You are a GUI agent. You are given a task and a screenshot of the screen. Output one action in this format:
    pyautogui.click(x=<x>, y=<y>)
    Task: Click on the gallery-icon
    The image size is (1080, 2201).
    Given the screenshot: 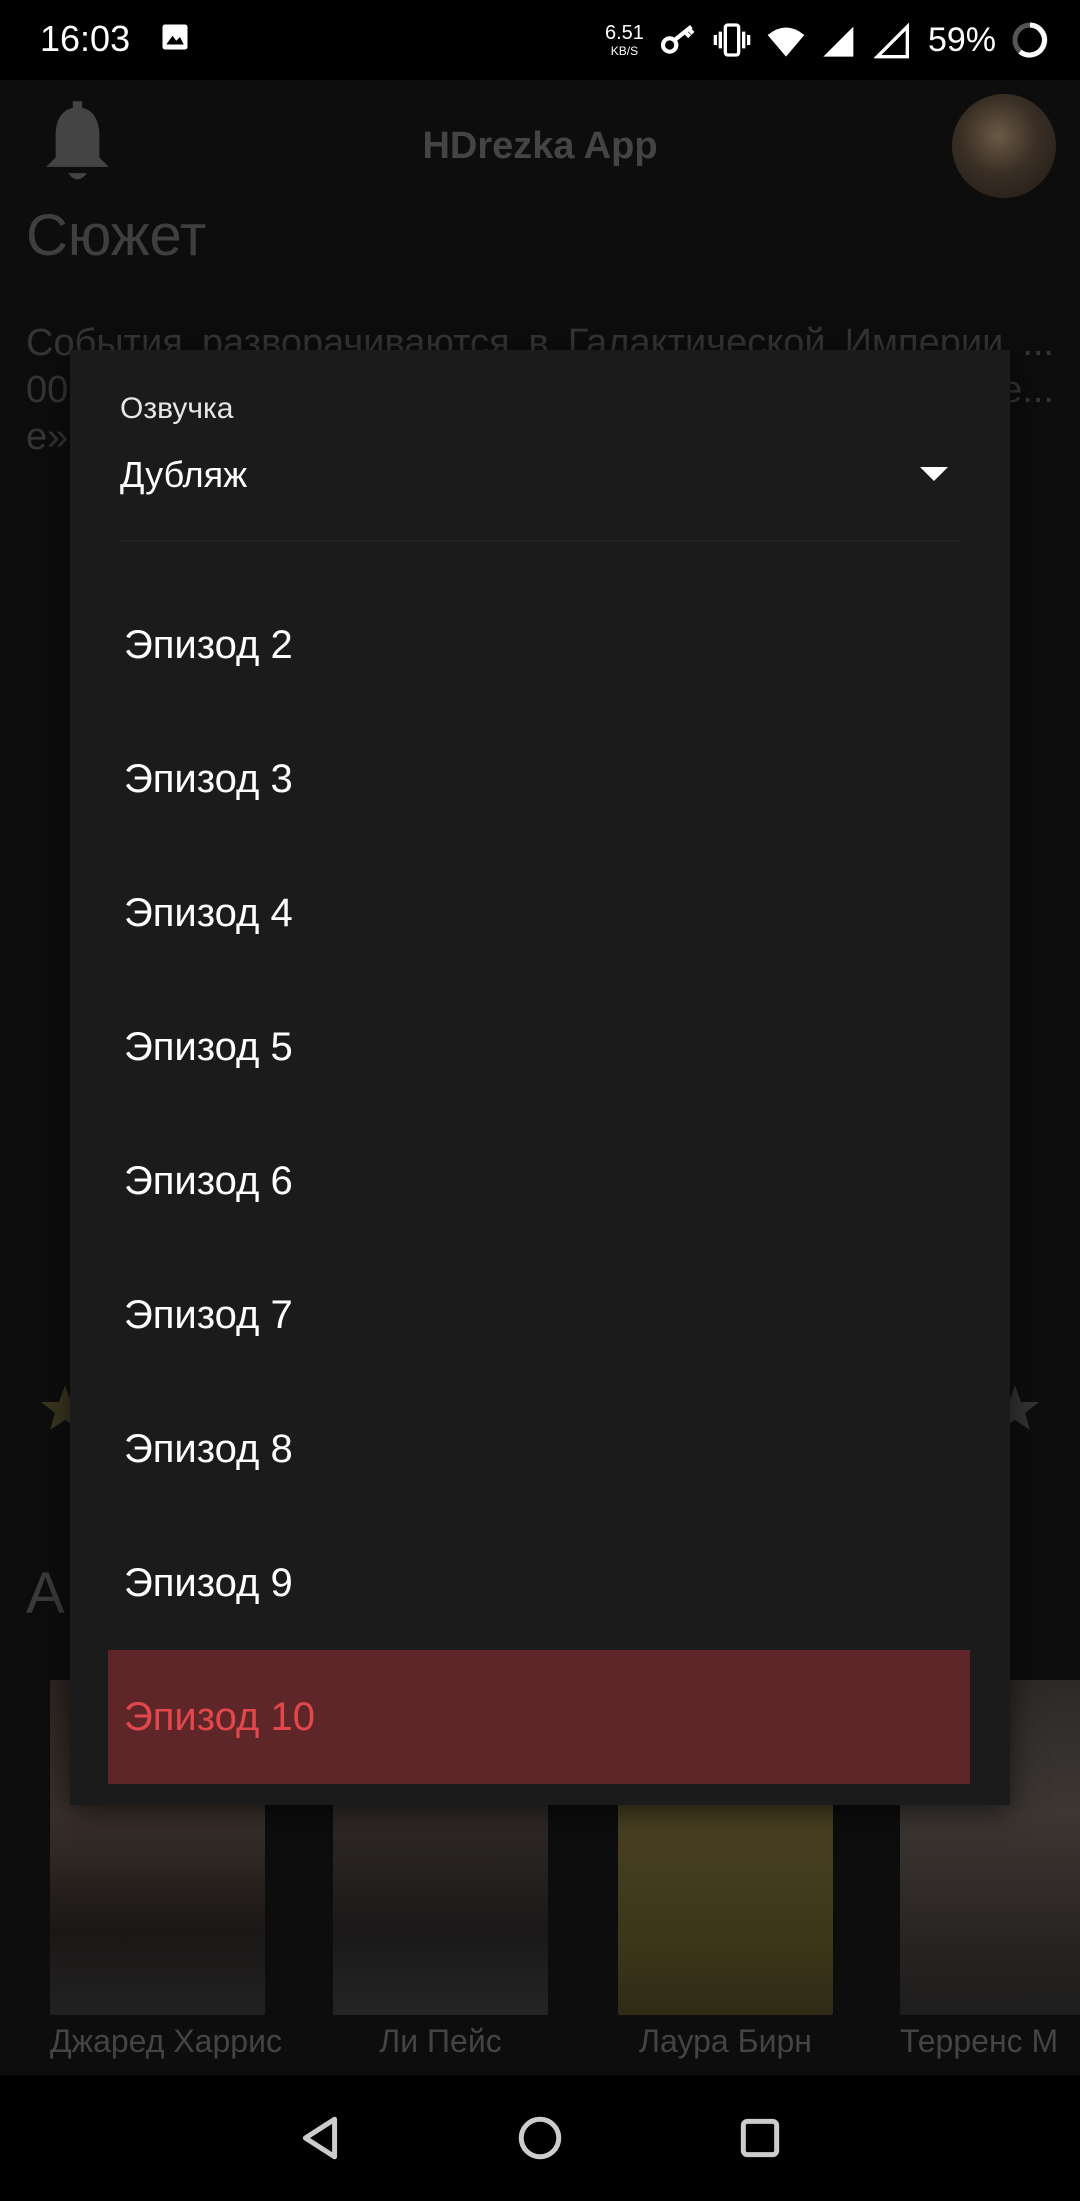 What is the action you would take?
    pyautogui.click(x=175, y=37)
    